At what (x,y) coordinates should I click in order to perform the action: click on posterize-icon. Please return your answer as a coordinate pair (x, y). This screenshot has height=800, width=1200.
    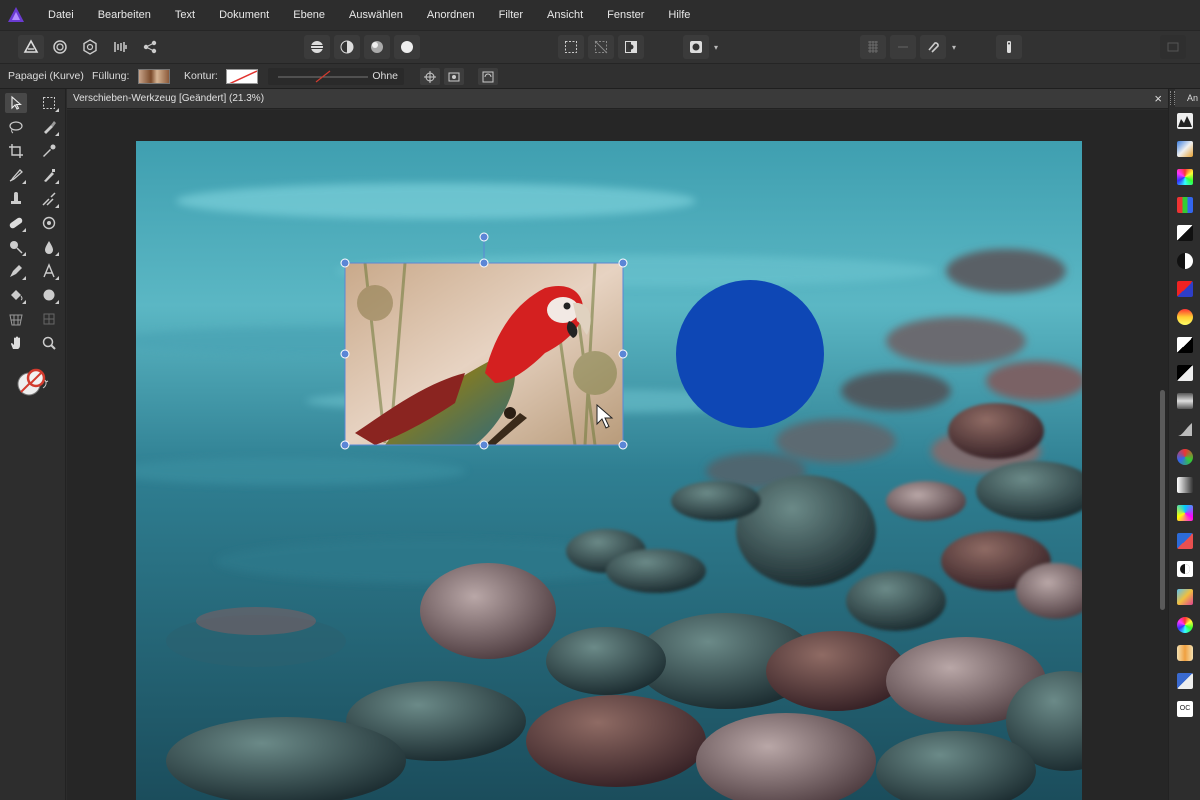
    Looking at the image, I should click on (1185, 373).